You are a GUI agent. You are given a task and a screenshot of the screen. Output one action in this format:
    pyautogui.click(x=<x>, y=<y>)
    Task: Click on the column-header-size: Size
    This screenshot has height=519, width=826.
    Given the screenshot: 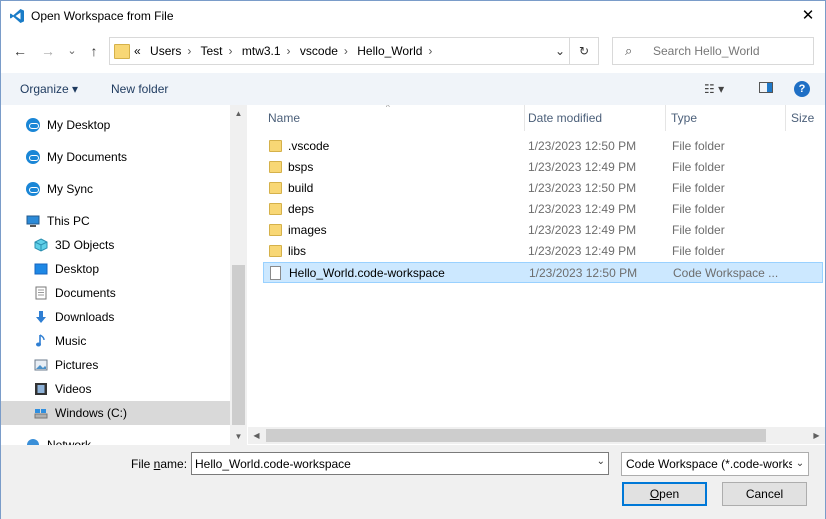 What is the action you would take?
    pyautogui.click(x=805, y=118)
    